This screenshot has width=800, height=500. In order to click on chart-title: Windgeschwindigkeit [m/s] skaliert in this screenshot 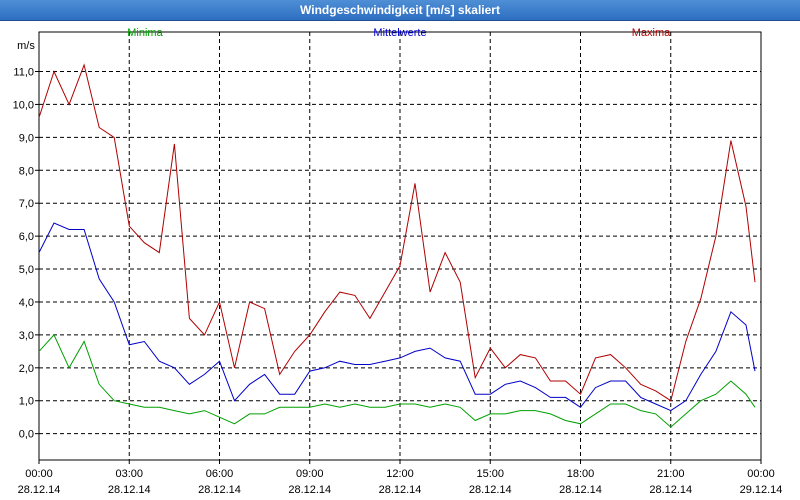, I will do `click(400, 10)`.